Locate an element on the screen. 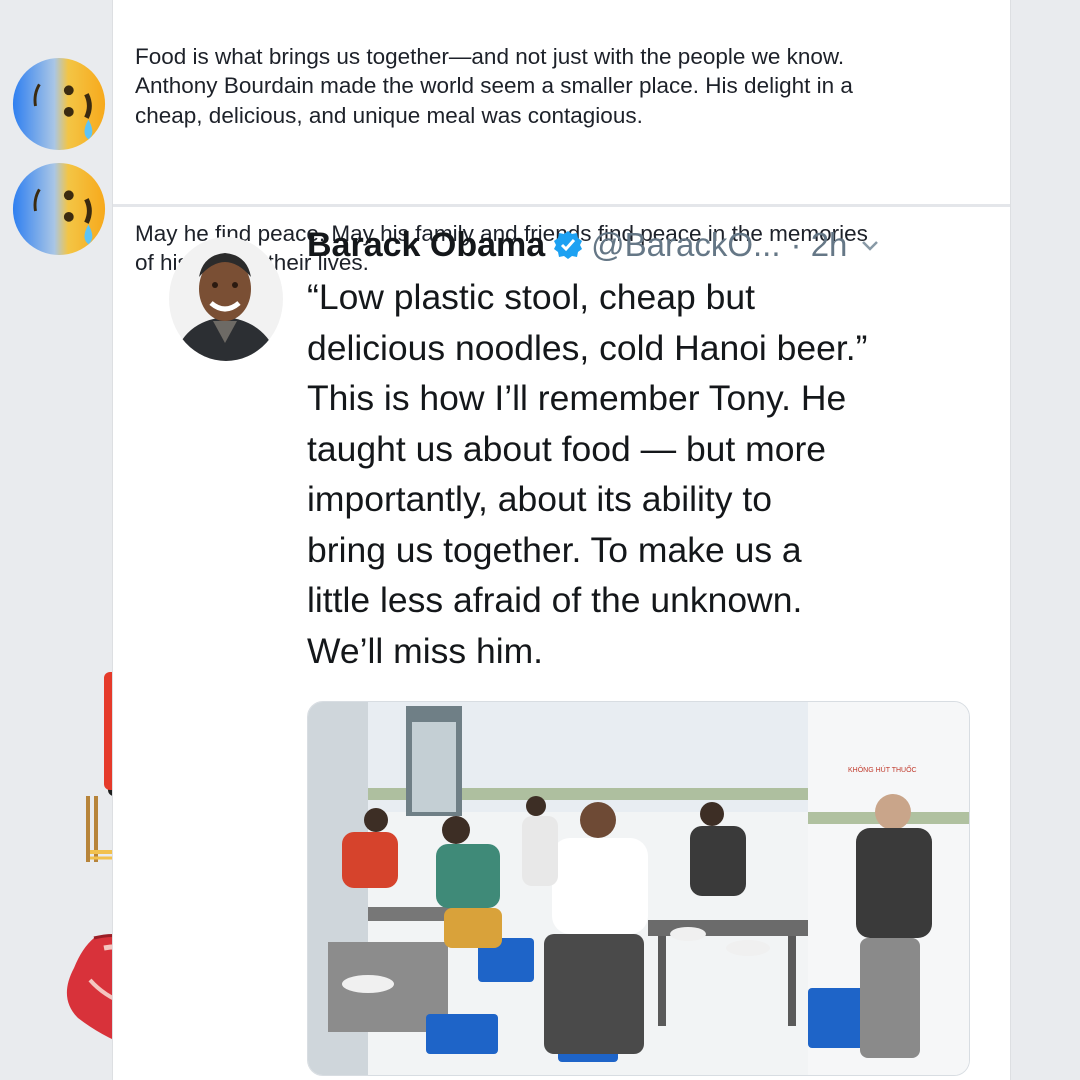  chevron-down-icon is located at coordinates (870, 245).